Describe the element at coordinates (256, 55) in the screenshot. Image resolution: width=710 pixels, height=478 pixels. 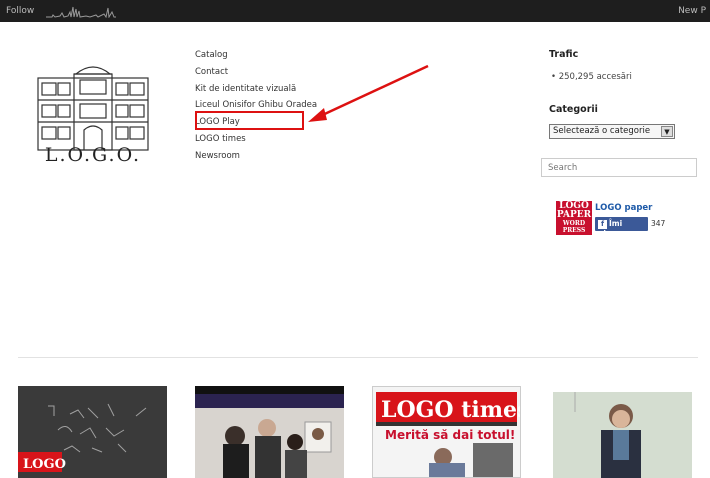
I see `menu-item-catalog: Catalog` at that location.